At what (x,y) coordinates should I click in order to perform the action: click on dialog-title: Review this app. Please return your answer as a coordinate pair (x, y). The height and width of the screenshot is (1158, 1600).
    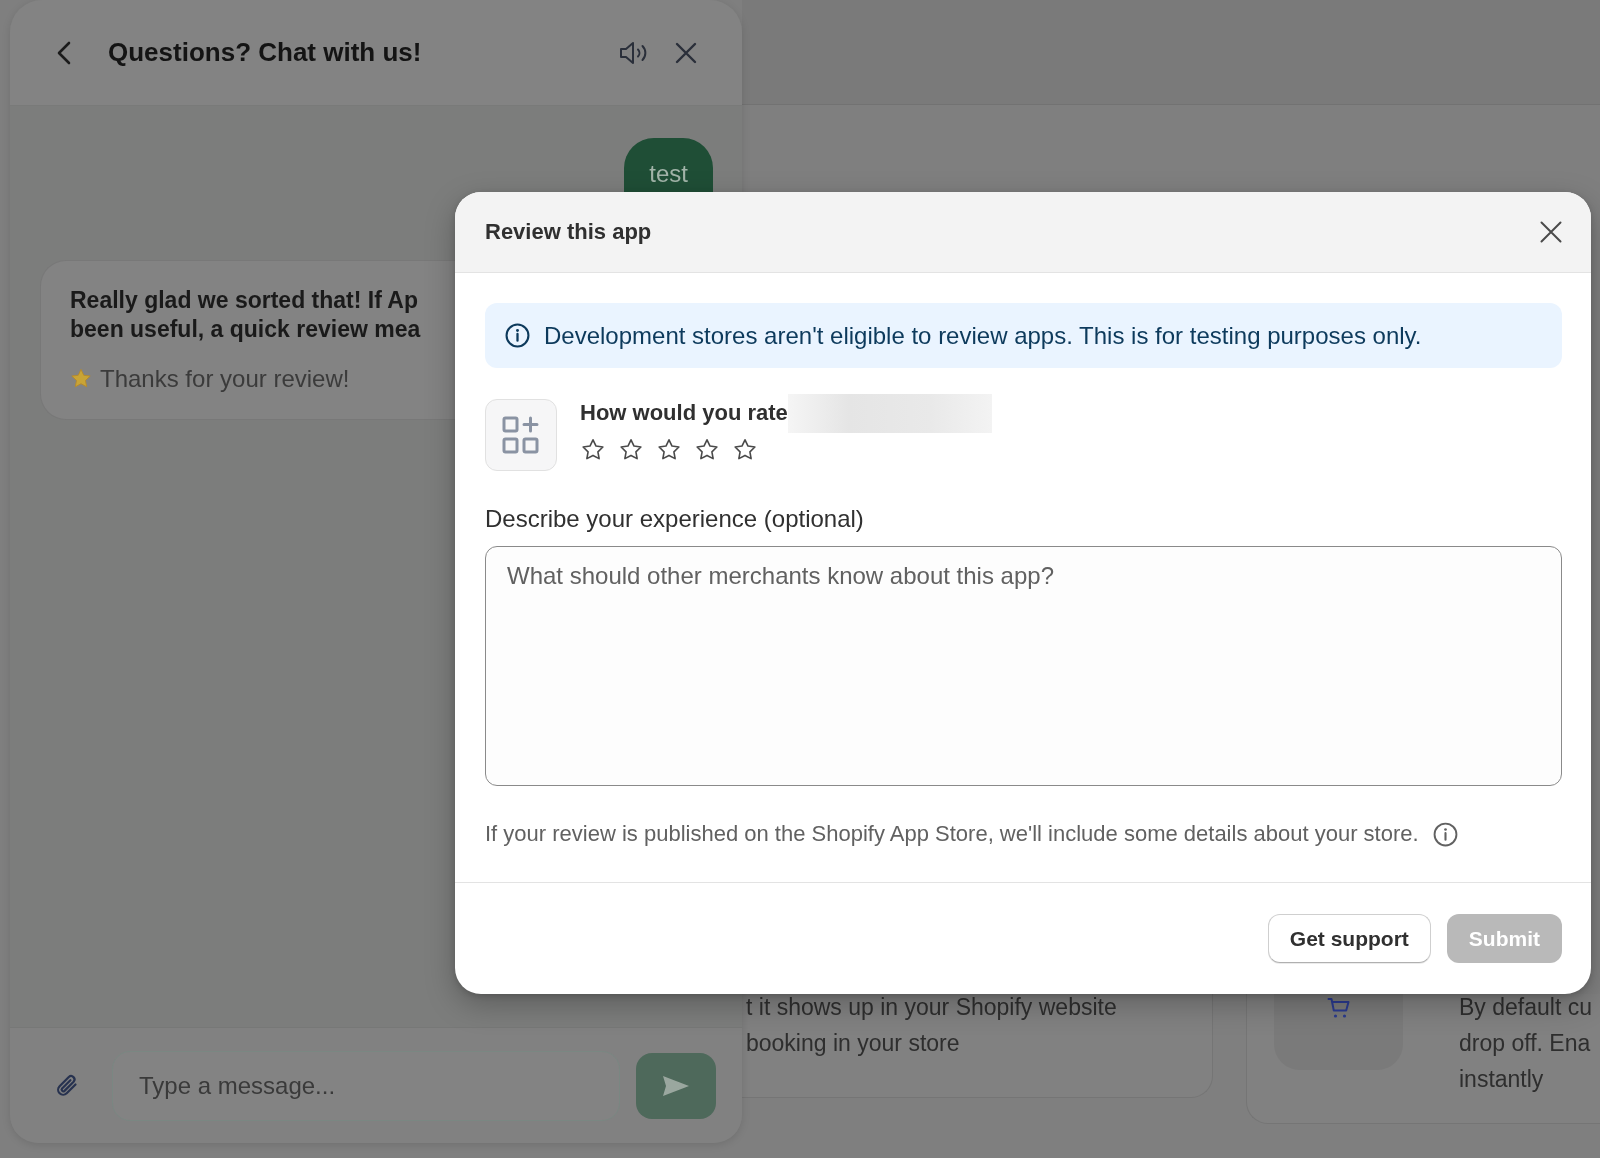
    Looking at the image, I should click on (568, 232).